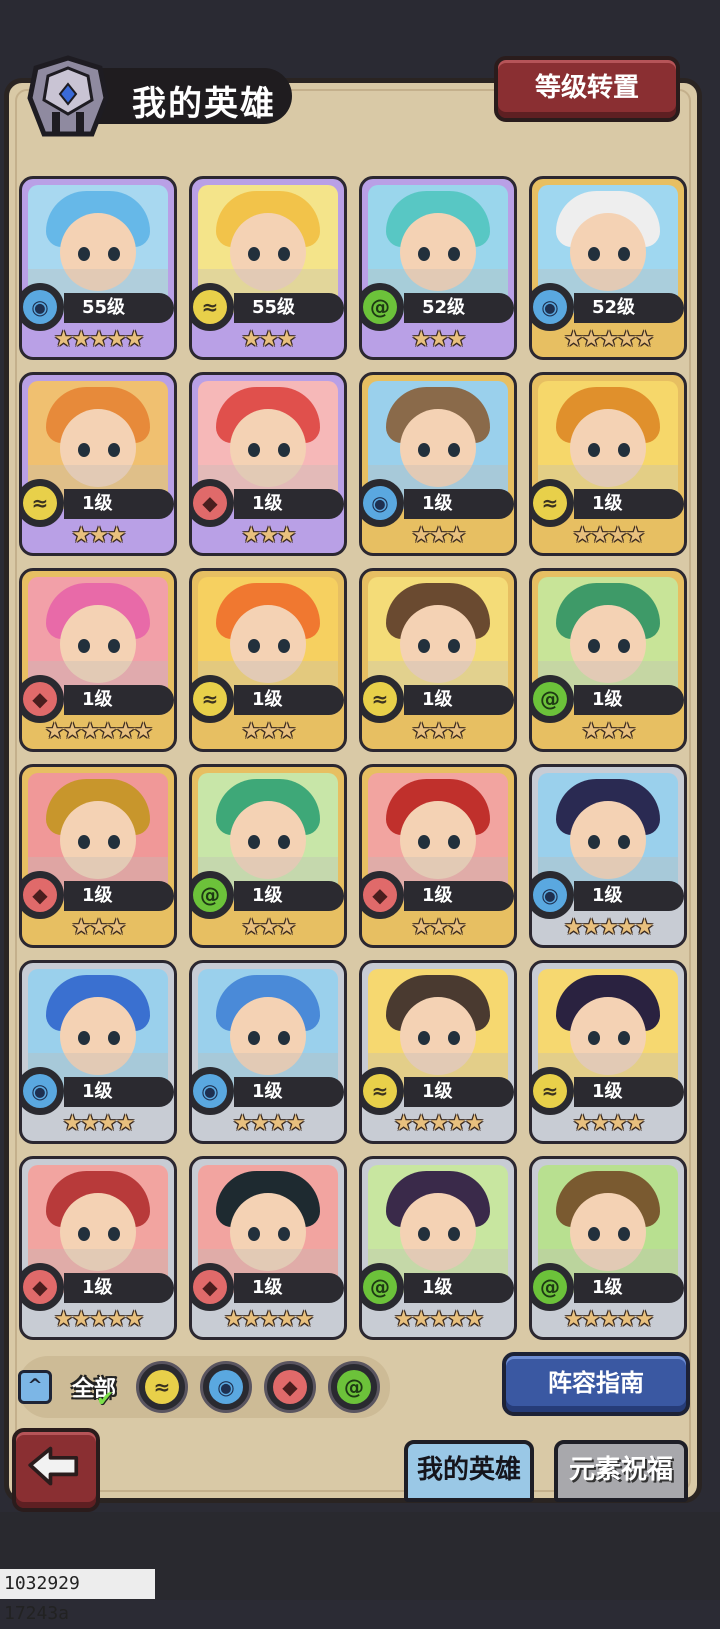  Describe the element at coordinates (438, 1052) in the screenshot. I see `hero-card: 1级 ≈ ★★★★★` at that location.